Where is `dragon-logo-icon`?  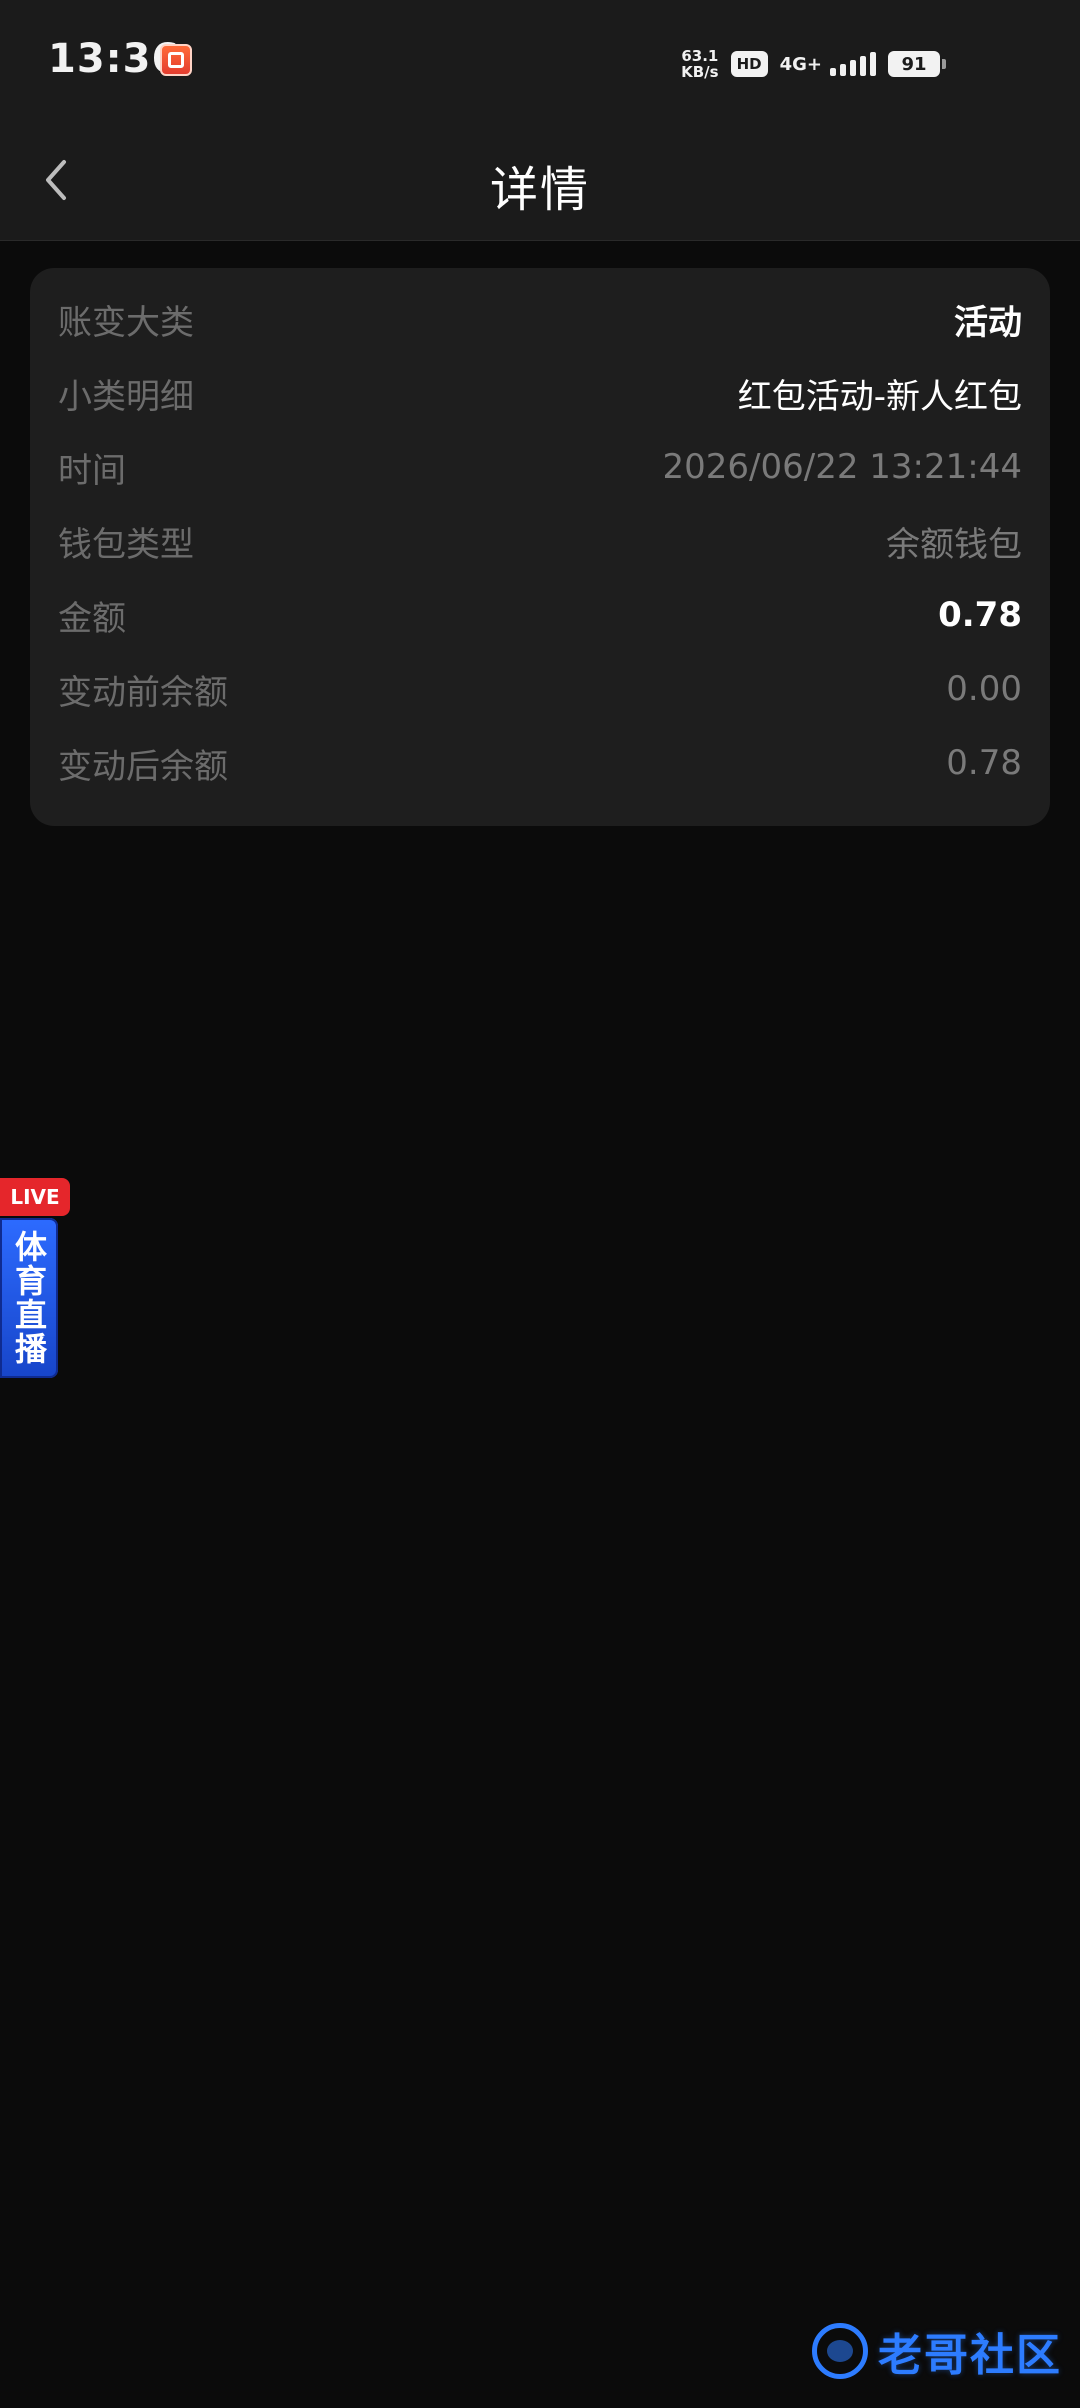 dragon-logo-icon is located at coordinates (840, 2351).